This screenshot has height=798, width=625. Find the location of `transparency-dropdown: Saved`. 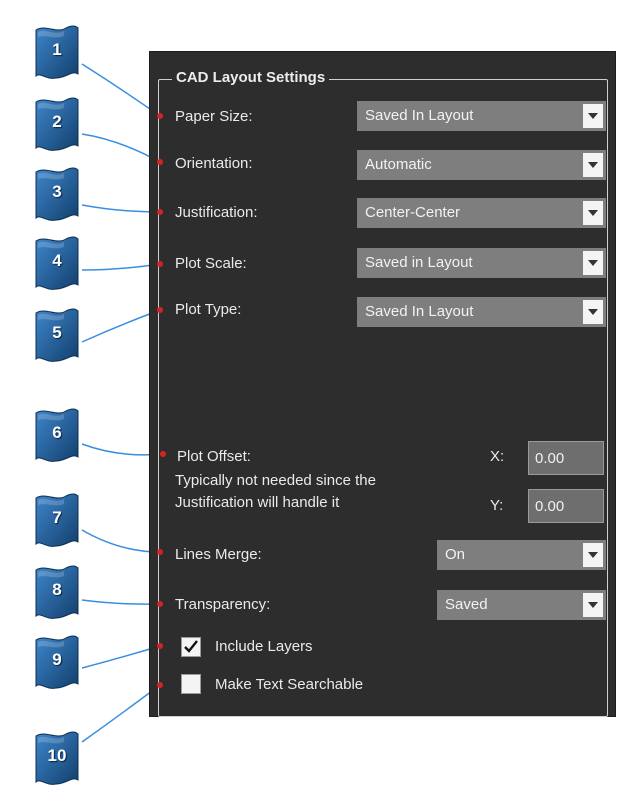

transparency-dropdown: Saved is located at coordinates (521, 605).